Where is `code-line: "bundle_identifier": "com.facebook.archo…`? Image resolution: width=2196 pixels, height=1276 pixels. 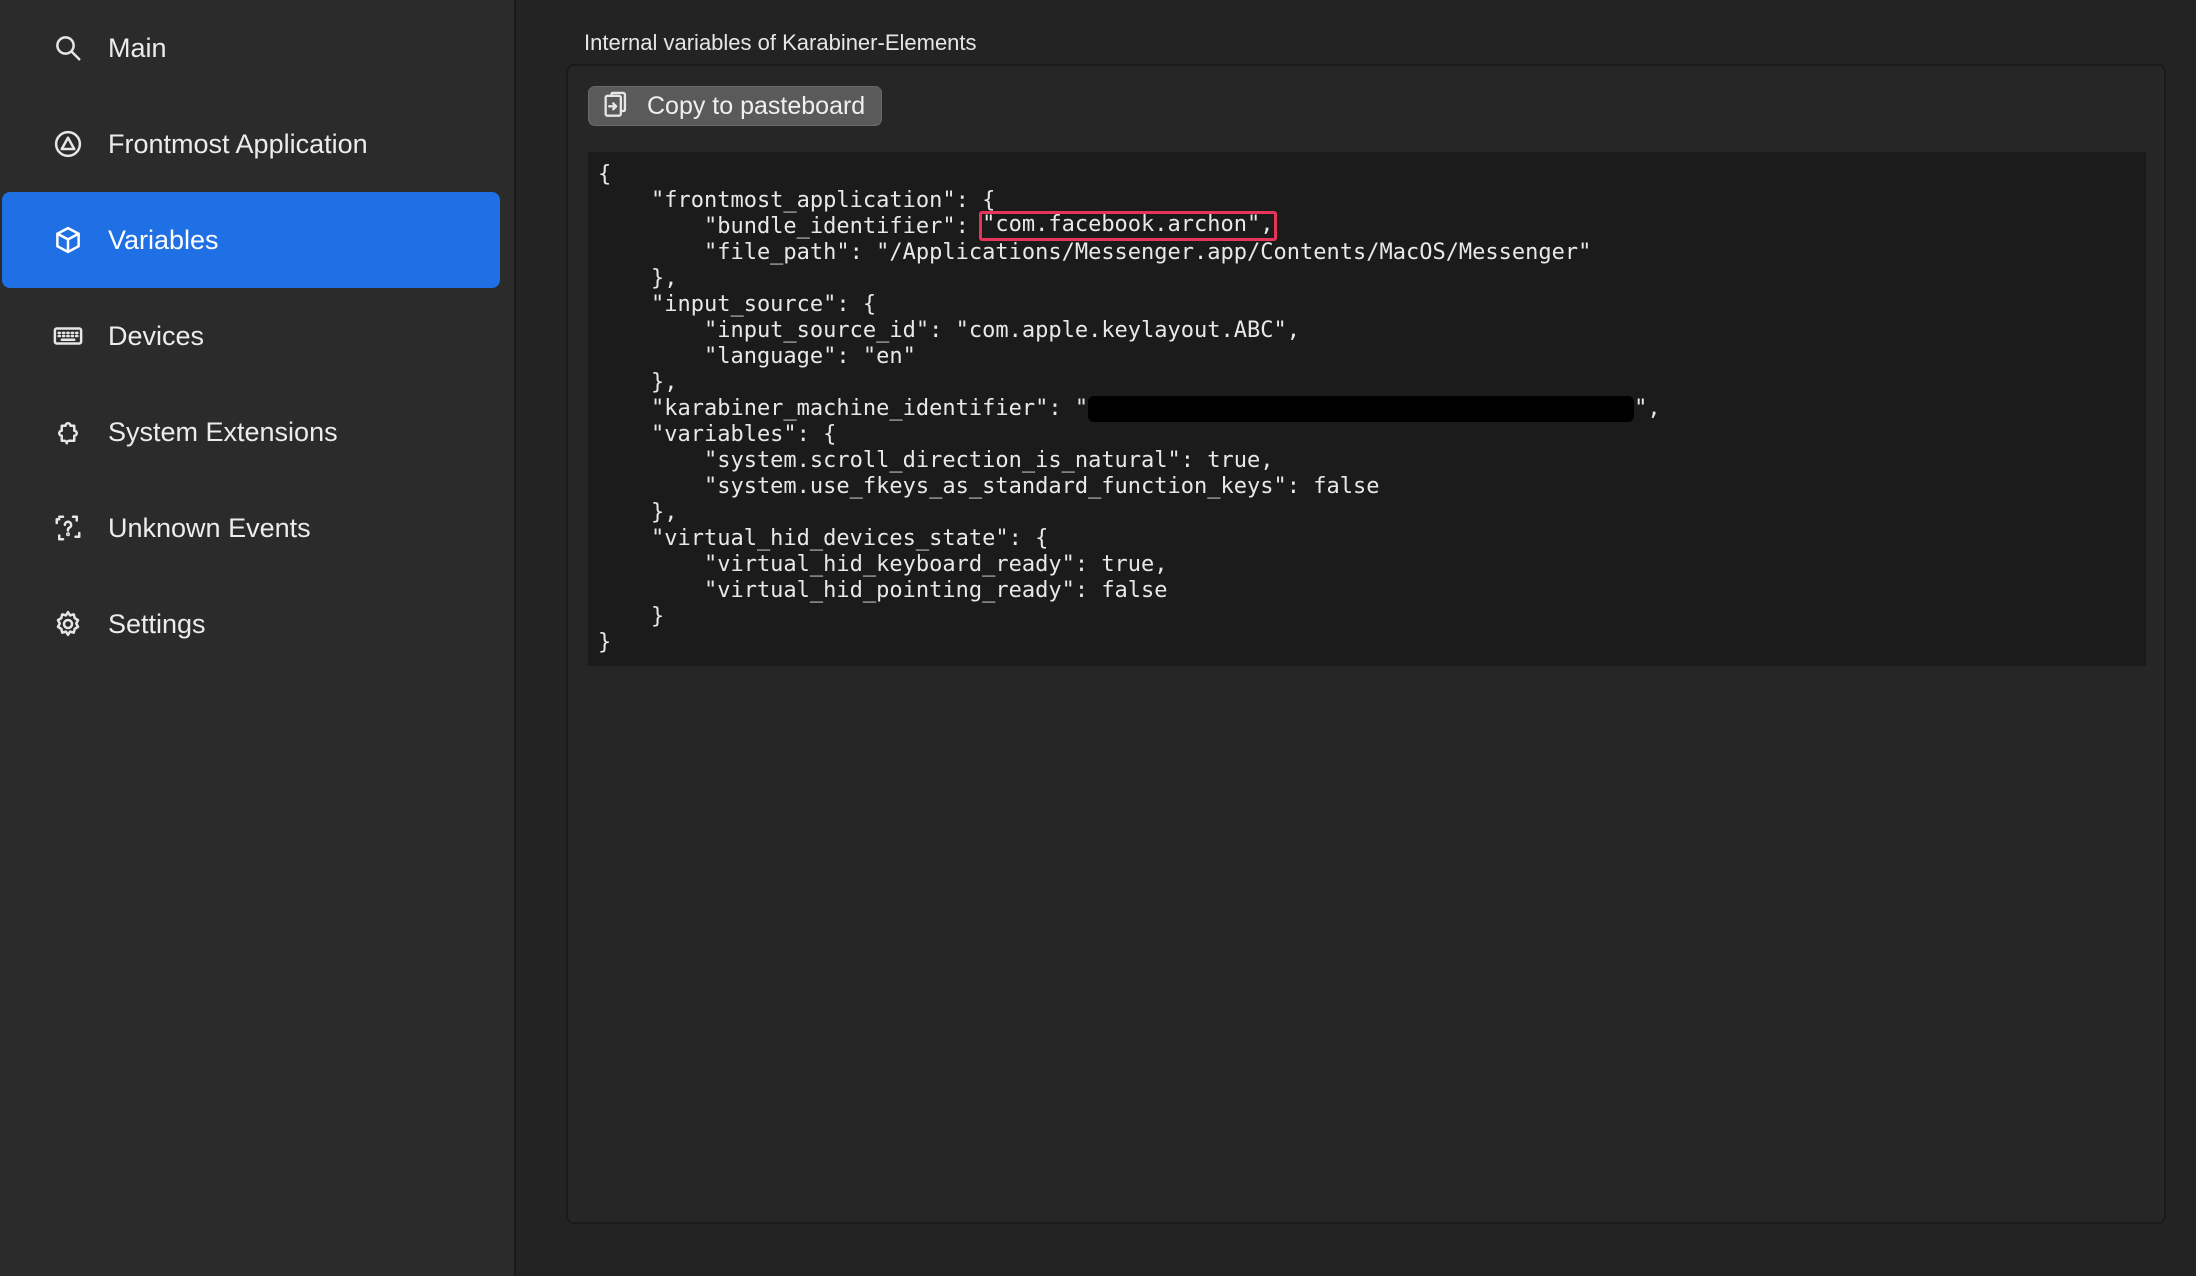 code-line: "bundle_identifier": "com.facebook.archo… is located at coordinates (1372, 226).